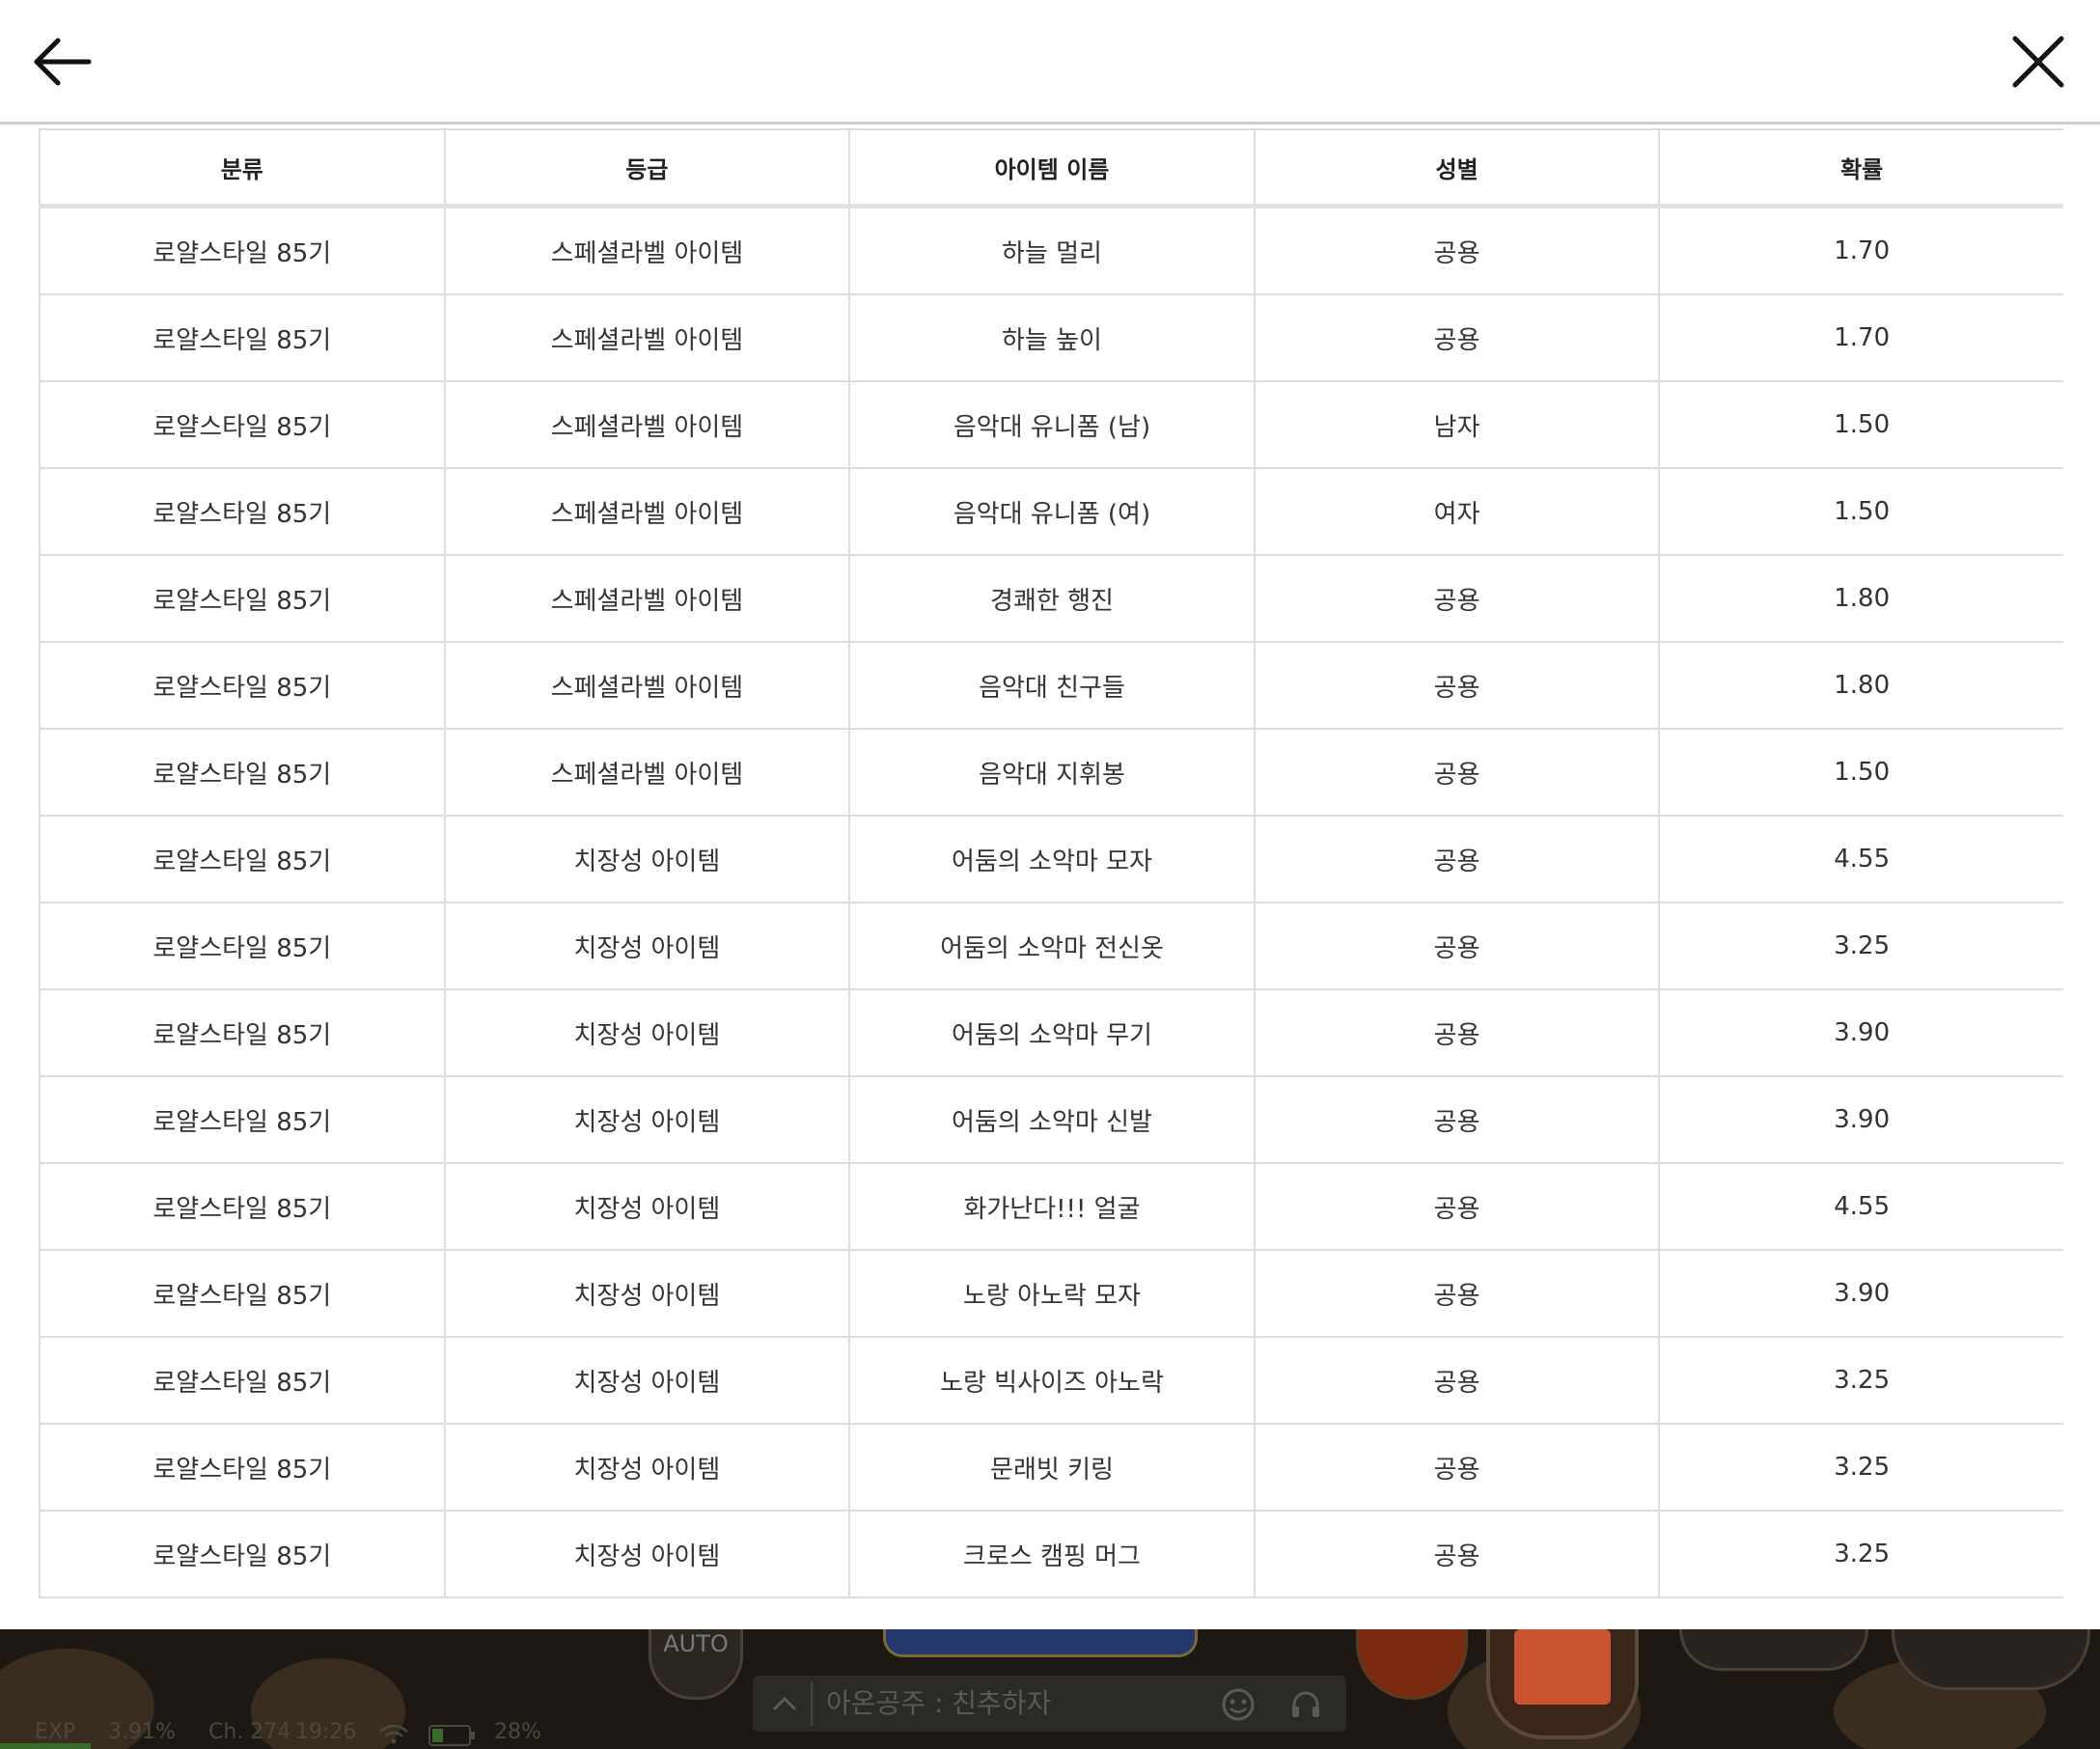 Image resolution: width=2100 pixels, height=1749 pixels. What do you see at coordinates (1238, 1705) in the screenshot?
I see `emoji-icon` at bounding box center [1238, 1705].